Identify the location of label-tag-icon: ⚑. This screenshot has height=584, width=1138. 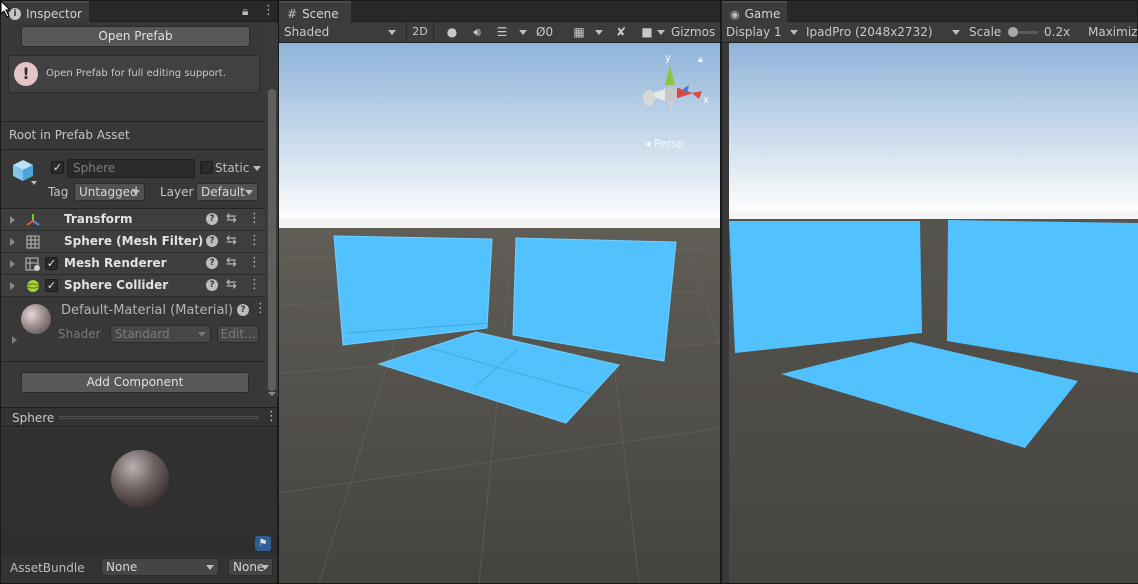
(263, 543).